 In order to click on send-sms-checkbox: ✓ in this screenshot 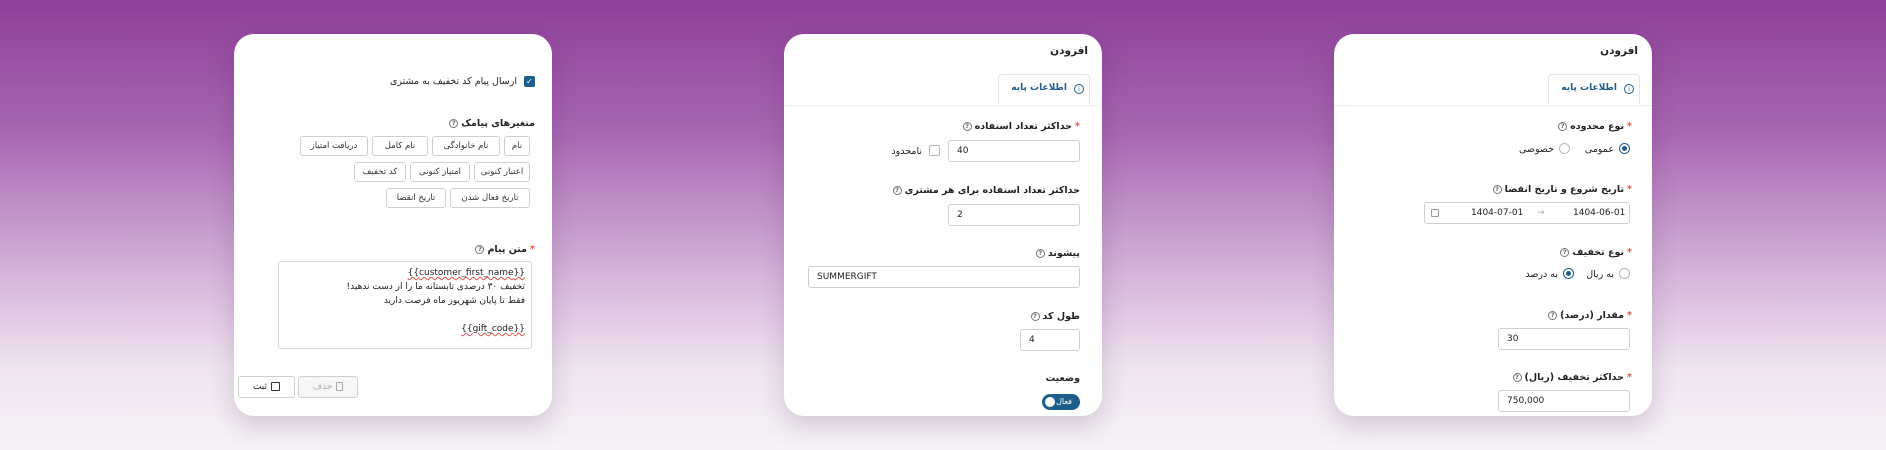, I will do `click(529, 81)`.